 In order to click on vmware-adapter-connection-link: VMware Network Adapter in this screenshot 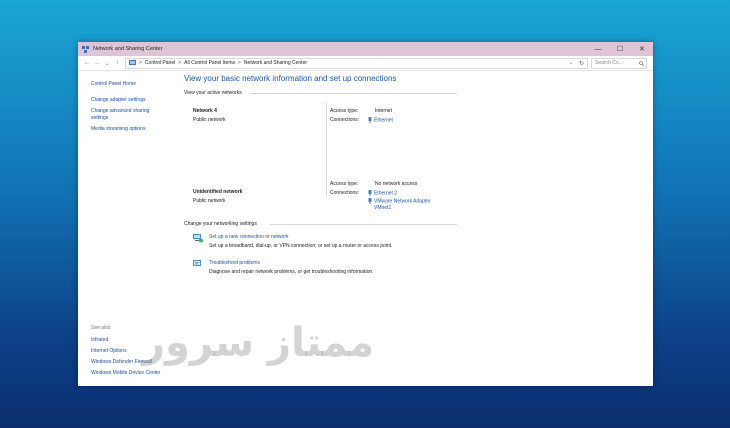, I will do `click(402, 201)`.